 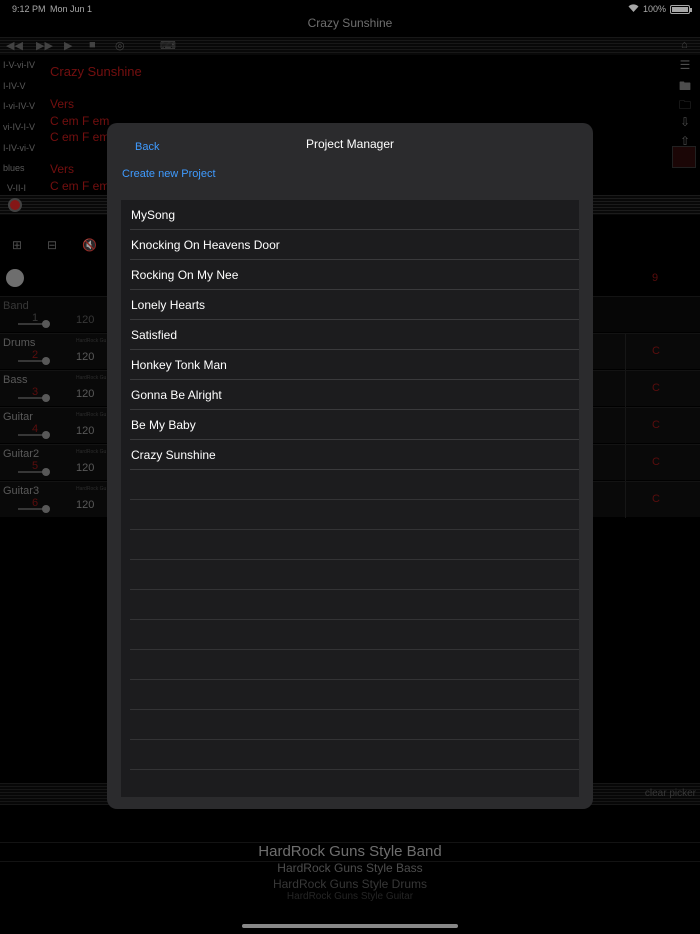 What do you see at coordinates (168, 305) in the screenshot?
I see `project-name: Lonely Hearts` at bounding box center [168, 305].